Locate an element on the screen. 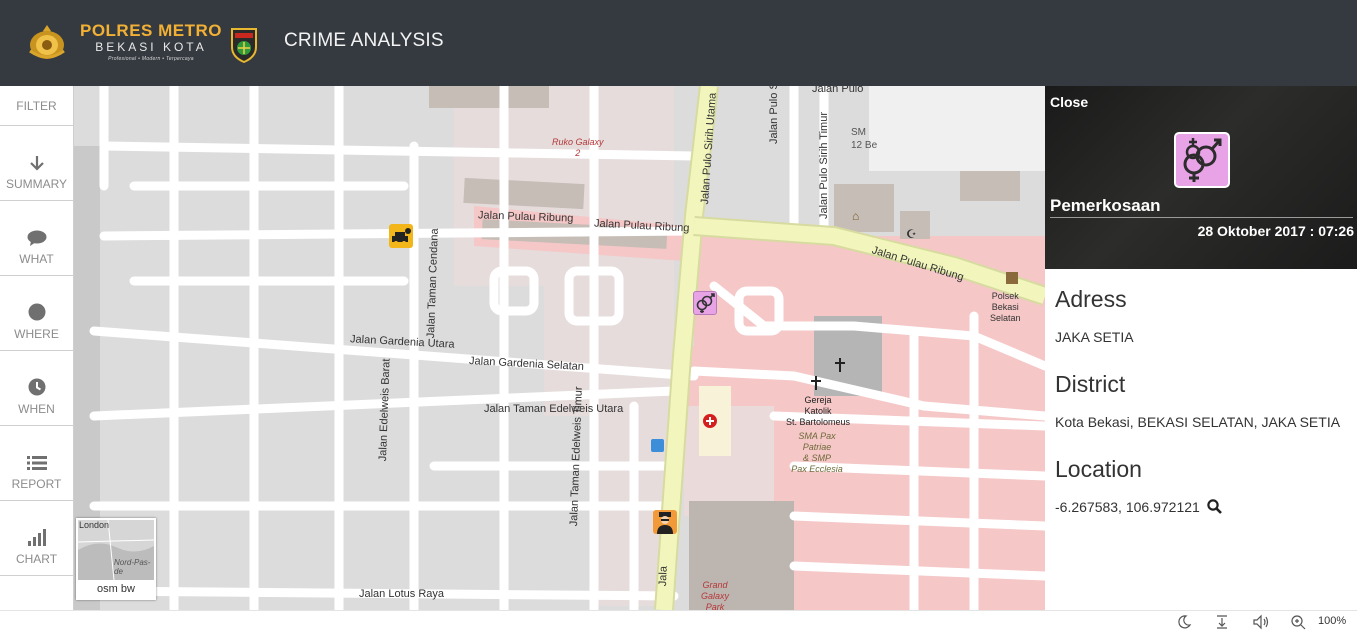 This screenshot has height=632, width=1357. poi-line: Katolik is located at coordinates (818, 411).